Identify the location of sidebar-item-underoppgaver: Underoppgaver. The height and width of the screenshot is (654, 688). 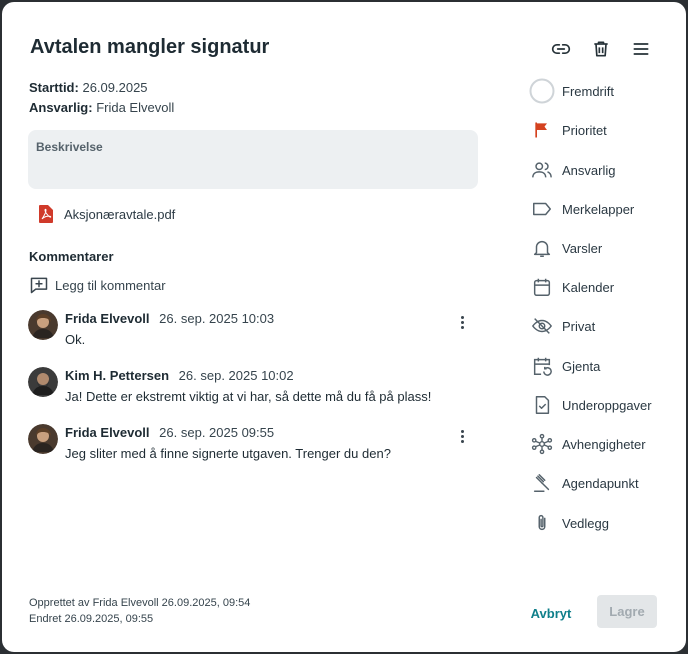
(601, 405).